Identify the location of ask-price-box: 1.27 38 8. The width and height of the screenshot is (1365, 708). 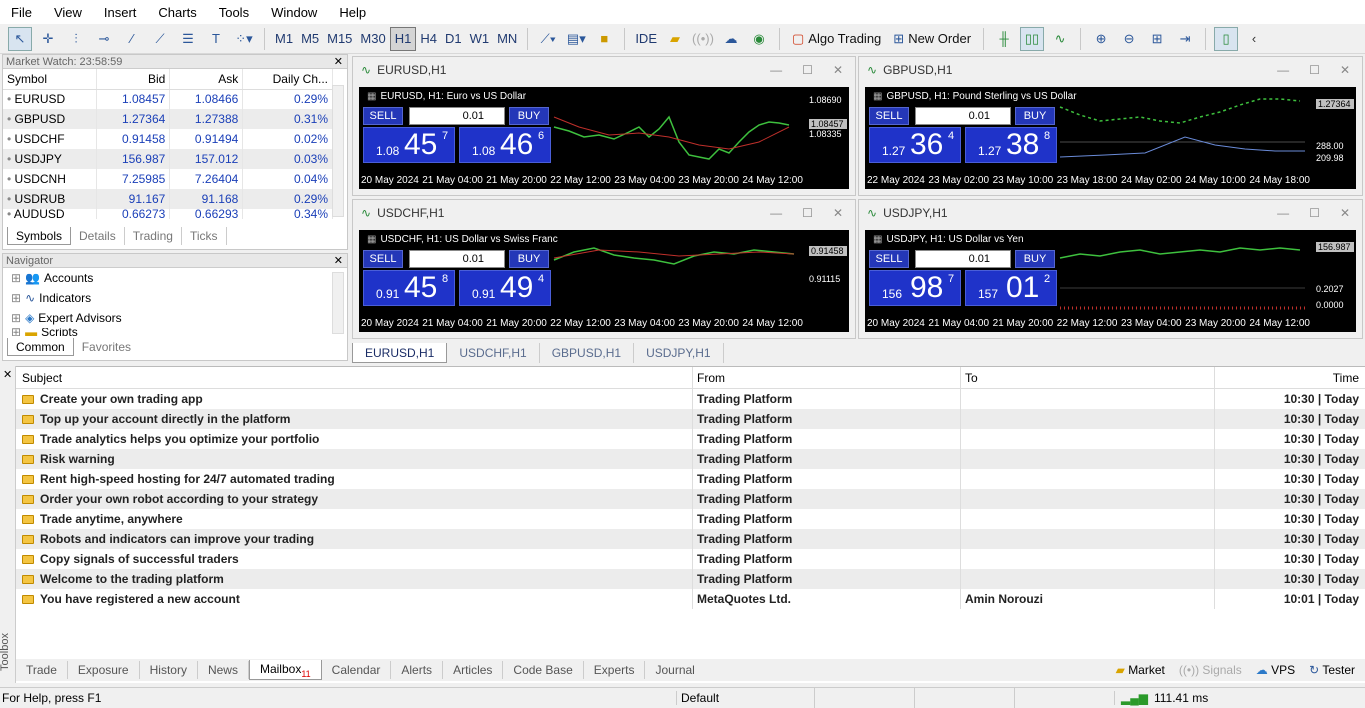
(1011, 145).